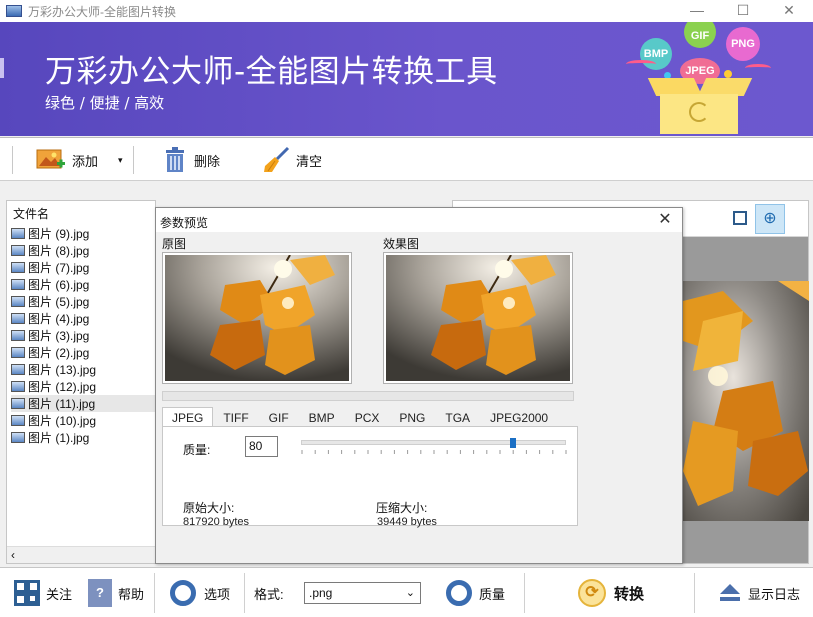 Image resolution: width=813 pixels, height=617 pixels. What do you see at coordinates (216, 522) in the screenshot?
I see `original-size-value: 817920 bytes` at bounding box center [216, 522].